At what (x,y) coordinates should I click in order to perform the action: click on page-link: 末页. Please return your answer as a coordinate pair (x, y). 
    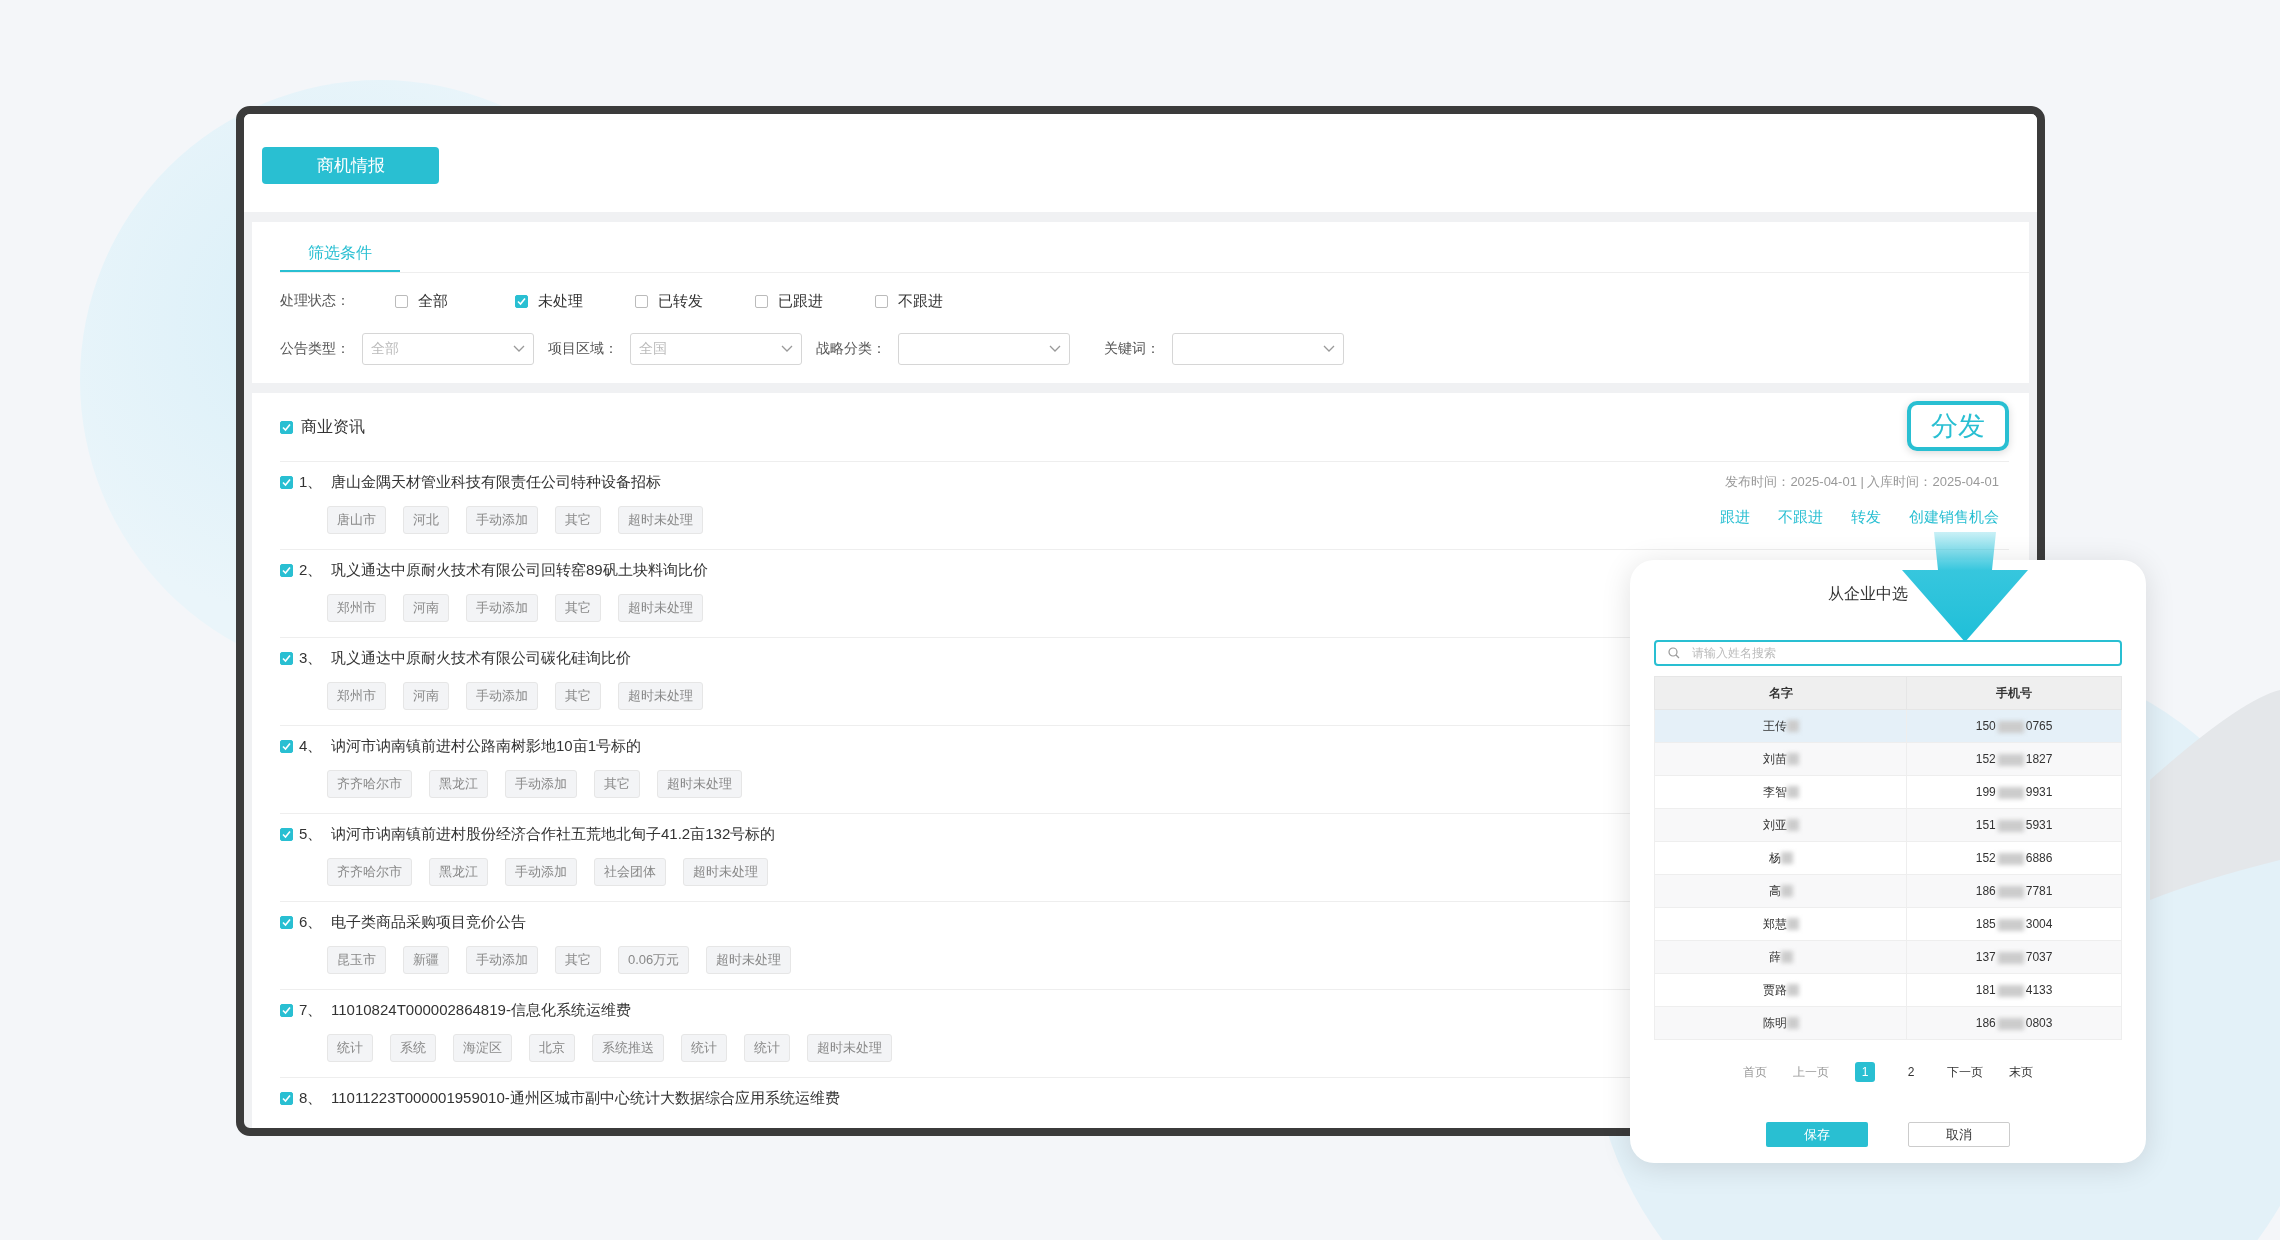
    Looking at the image, I should click on (2021, 1072).